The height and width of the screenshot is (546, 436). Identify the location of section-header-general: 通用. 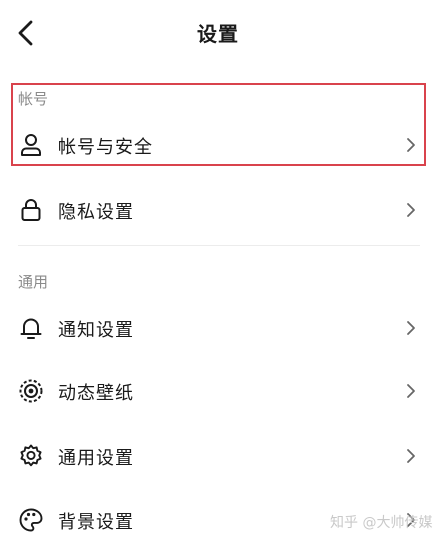
(33, 282).